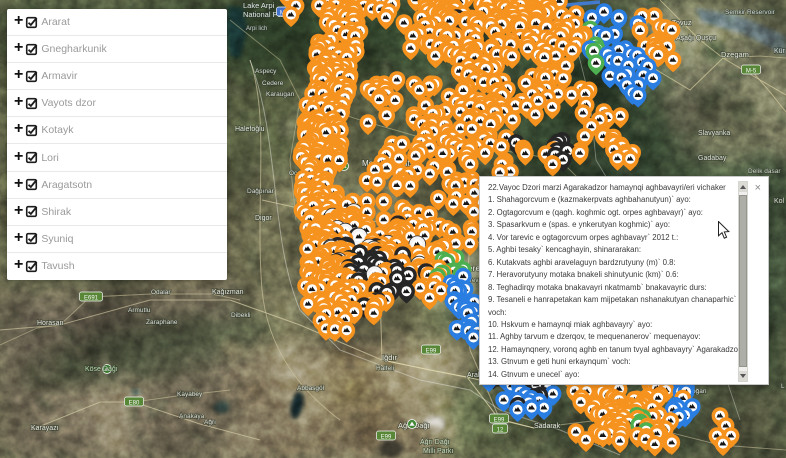  What do you see at coordinates (45, 428) in the screenshot?
I see `svg-text: Karayazı` at bounding box center [45, 428].